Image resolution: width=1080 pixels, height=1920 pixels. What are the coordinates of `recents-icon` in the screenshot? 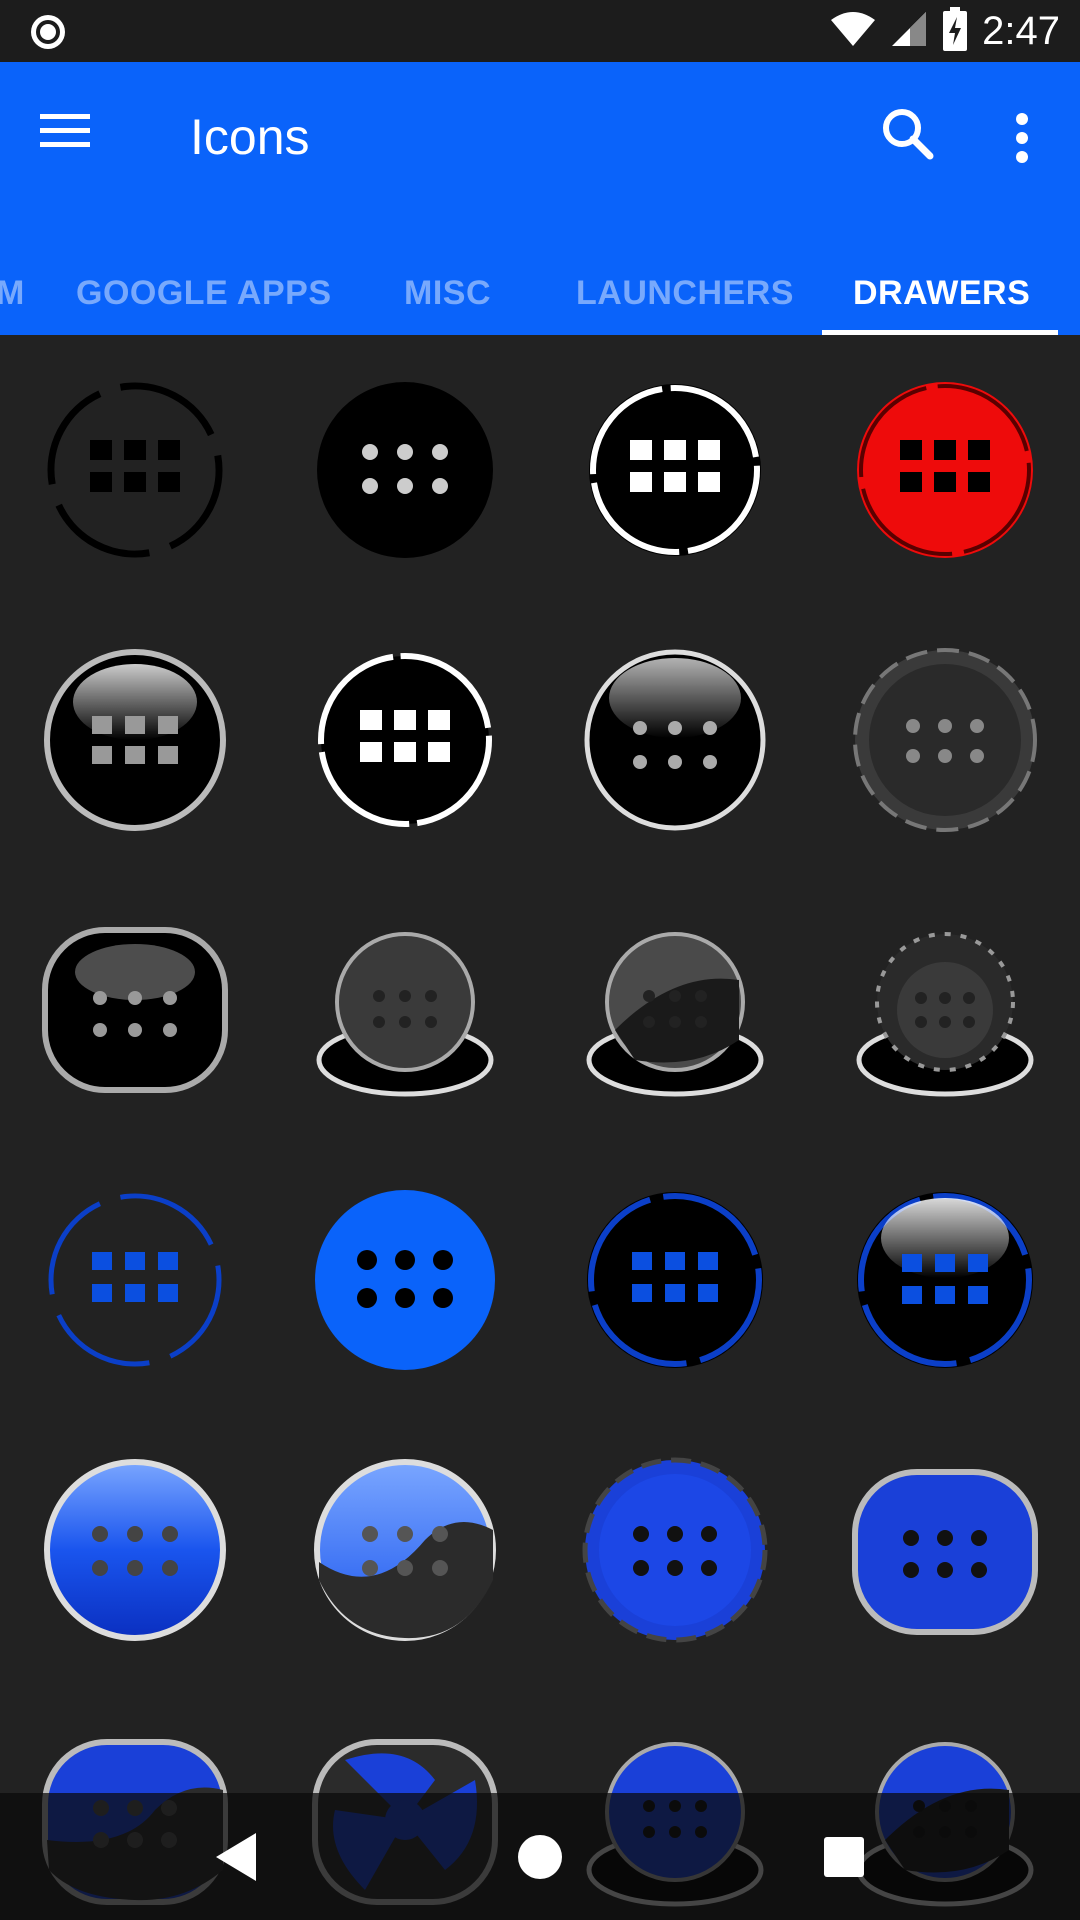 It's located at (844, 1857).